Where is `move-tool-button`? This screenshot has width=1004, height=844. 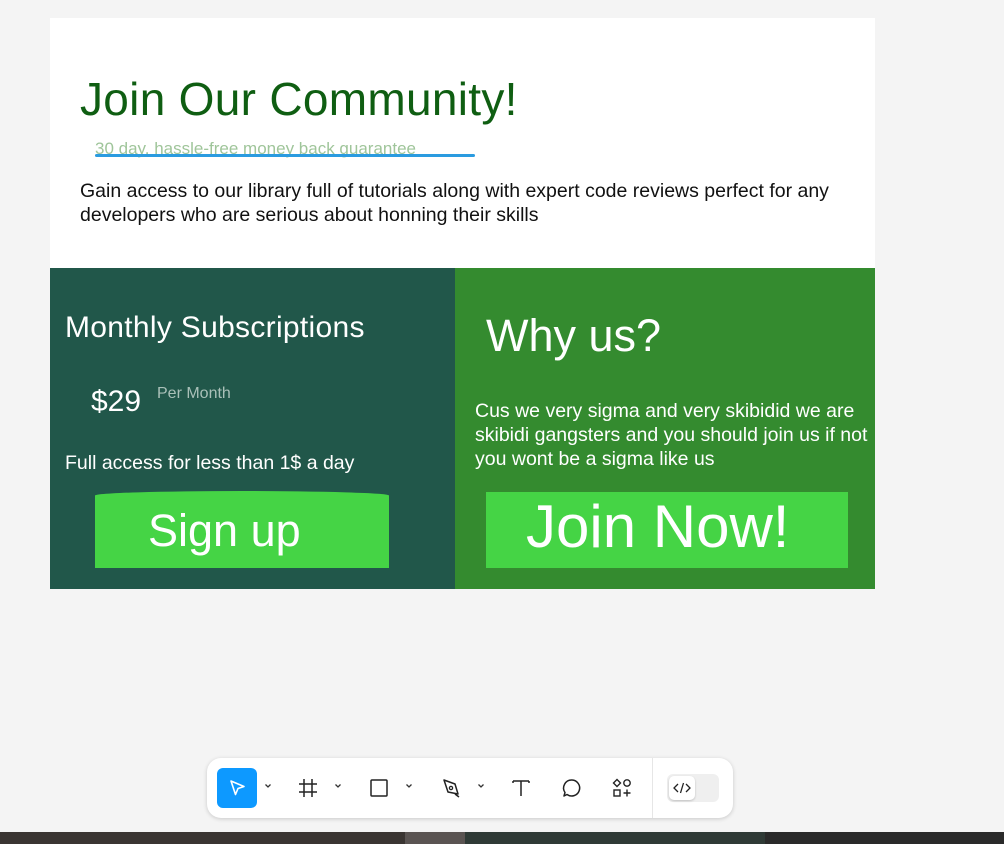
move-tool-button is located at coordinates (237, 788).